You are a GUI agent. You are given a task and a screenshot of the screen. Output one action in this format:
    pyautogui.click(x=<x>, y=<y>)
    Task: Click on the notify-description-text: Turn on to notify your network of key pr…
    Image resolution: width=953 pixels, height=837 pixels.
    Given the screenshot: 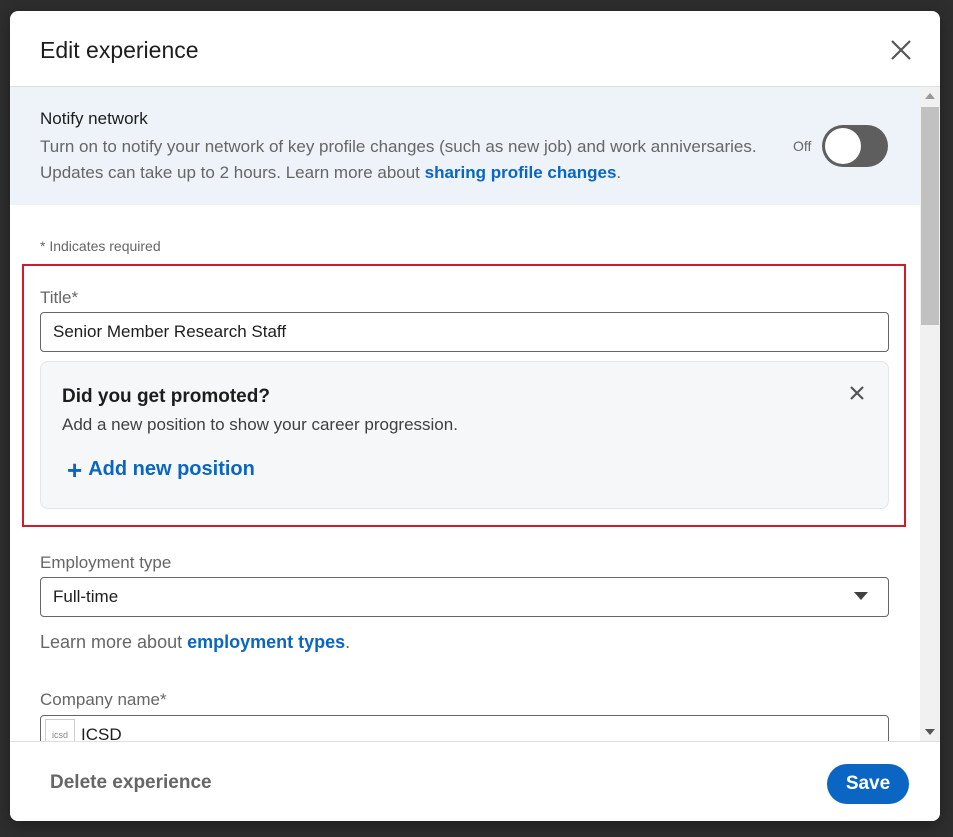 What is the action you would take?
    pyautogui.click(x=398, y=159)
    